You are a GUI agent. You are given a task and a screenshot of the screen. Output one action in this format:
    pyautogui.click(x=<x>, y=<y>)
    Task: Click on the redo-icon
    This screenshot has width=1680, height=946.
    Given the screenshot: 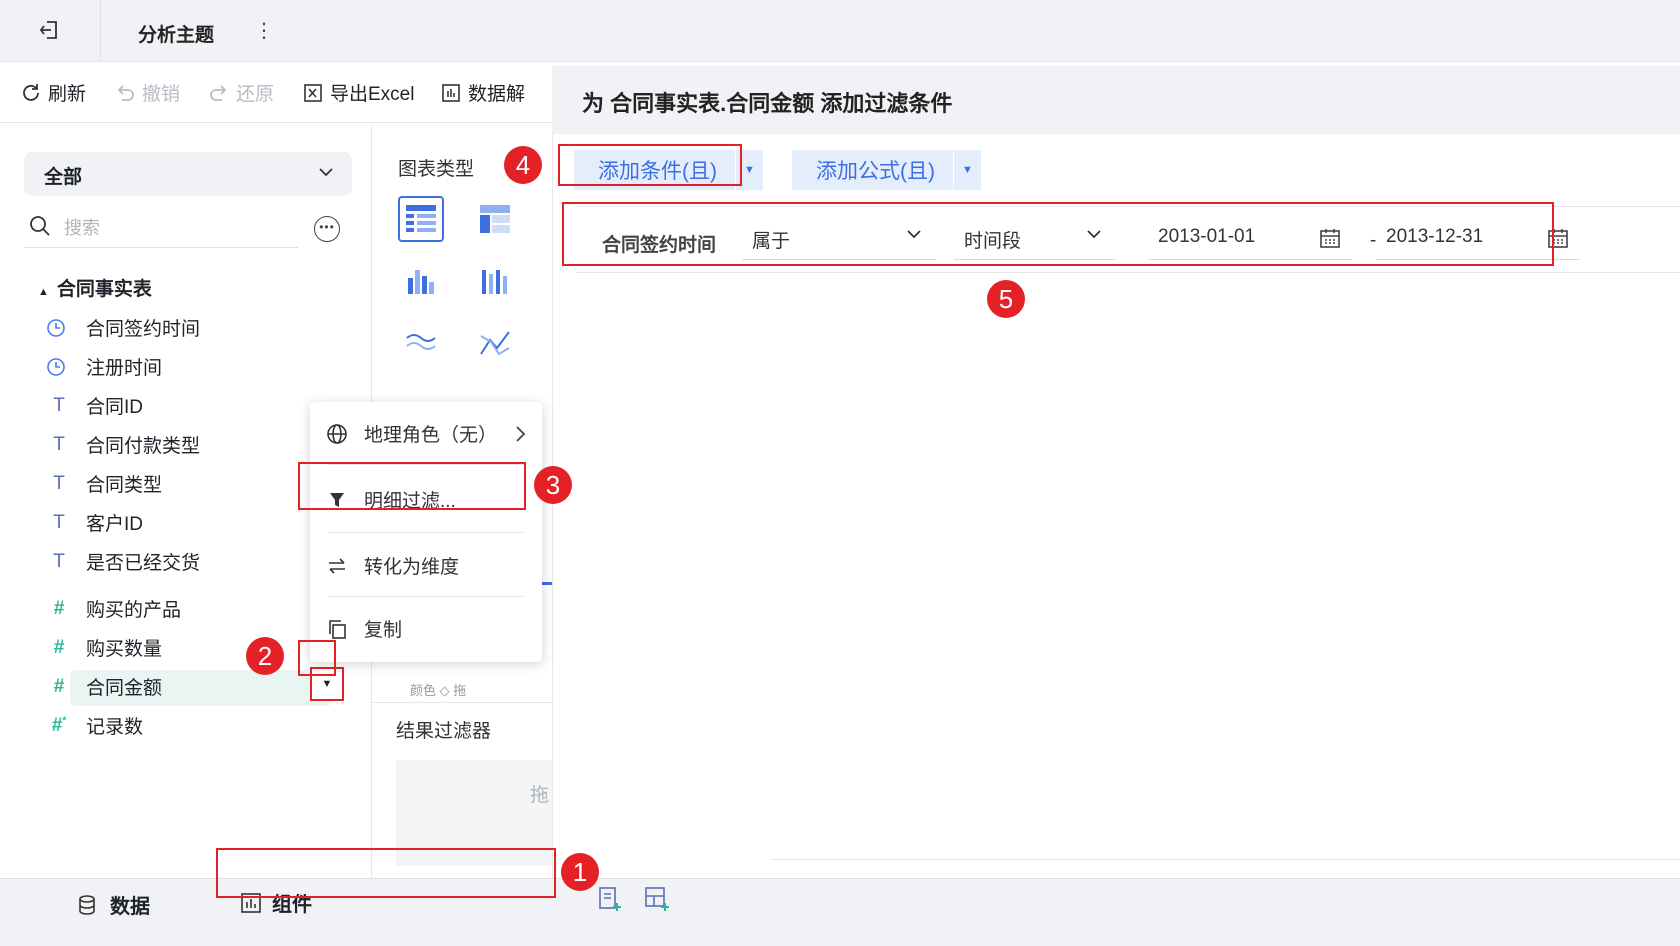 What is the action you would take?
    pyautogui.click(x=219, y=93)
    